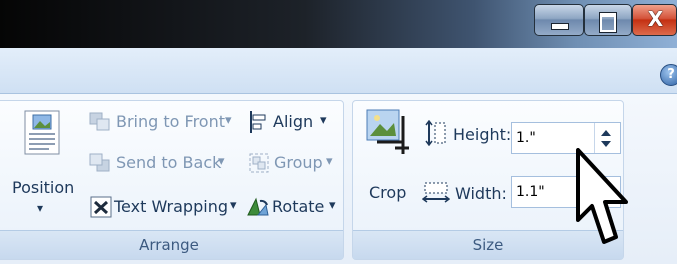  Describe the element at coordinates (332, 205) in the screenshot. I see `rotate-dropdown-icon: ▾` at that location.